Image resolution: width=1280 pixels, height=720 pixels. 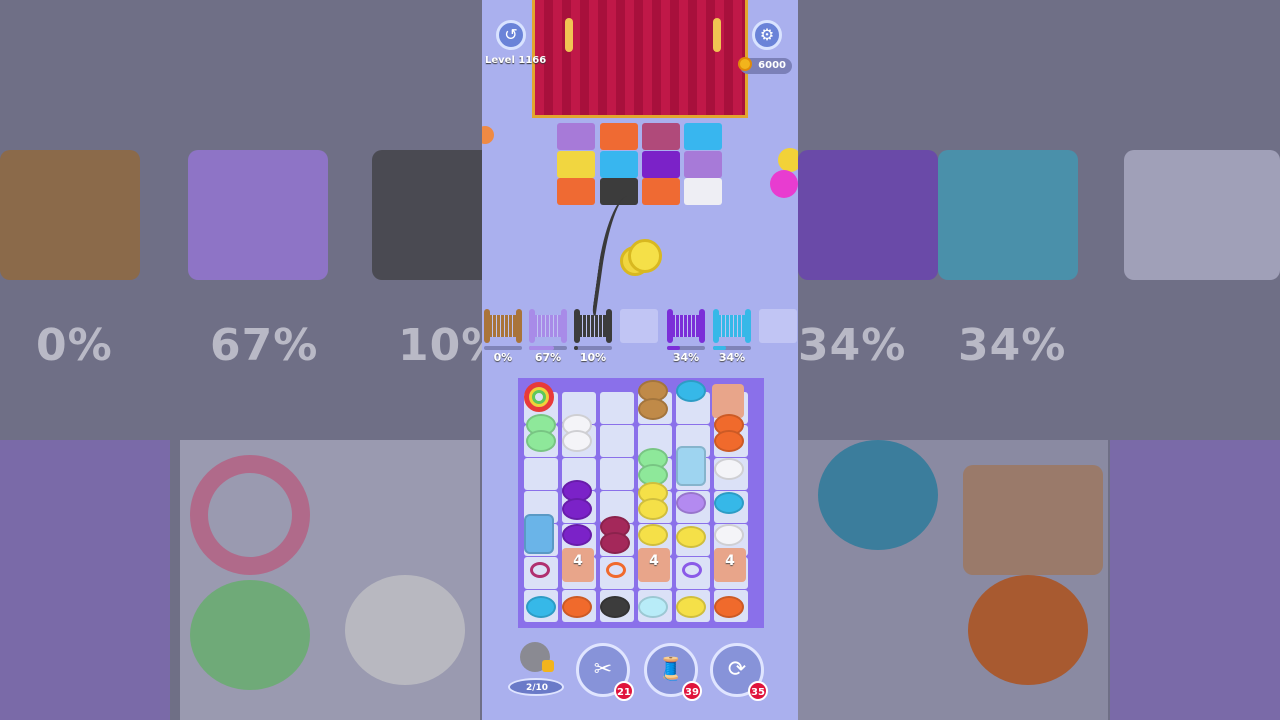 What do you see at coordinates (788, 160) in the screenshot?
I see `button-deco-icon` at bounding box center [788, 160].